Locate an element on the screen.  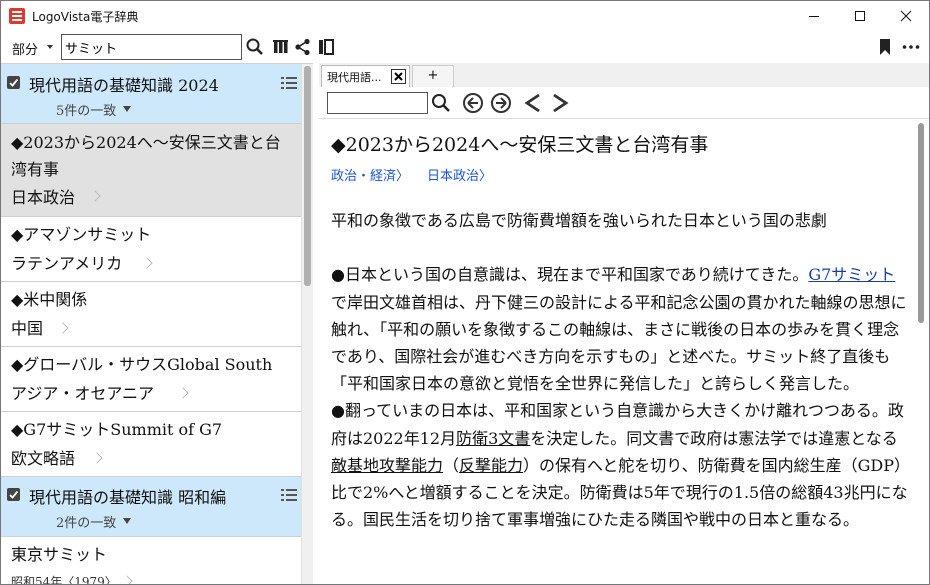
article-lead: 平和の象徴である広島で防衛費増額を強いられた日本という国の悲劇 is located at coordinates (579, 220).